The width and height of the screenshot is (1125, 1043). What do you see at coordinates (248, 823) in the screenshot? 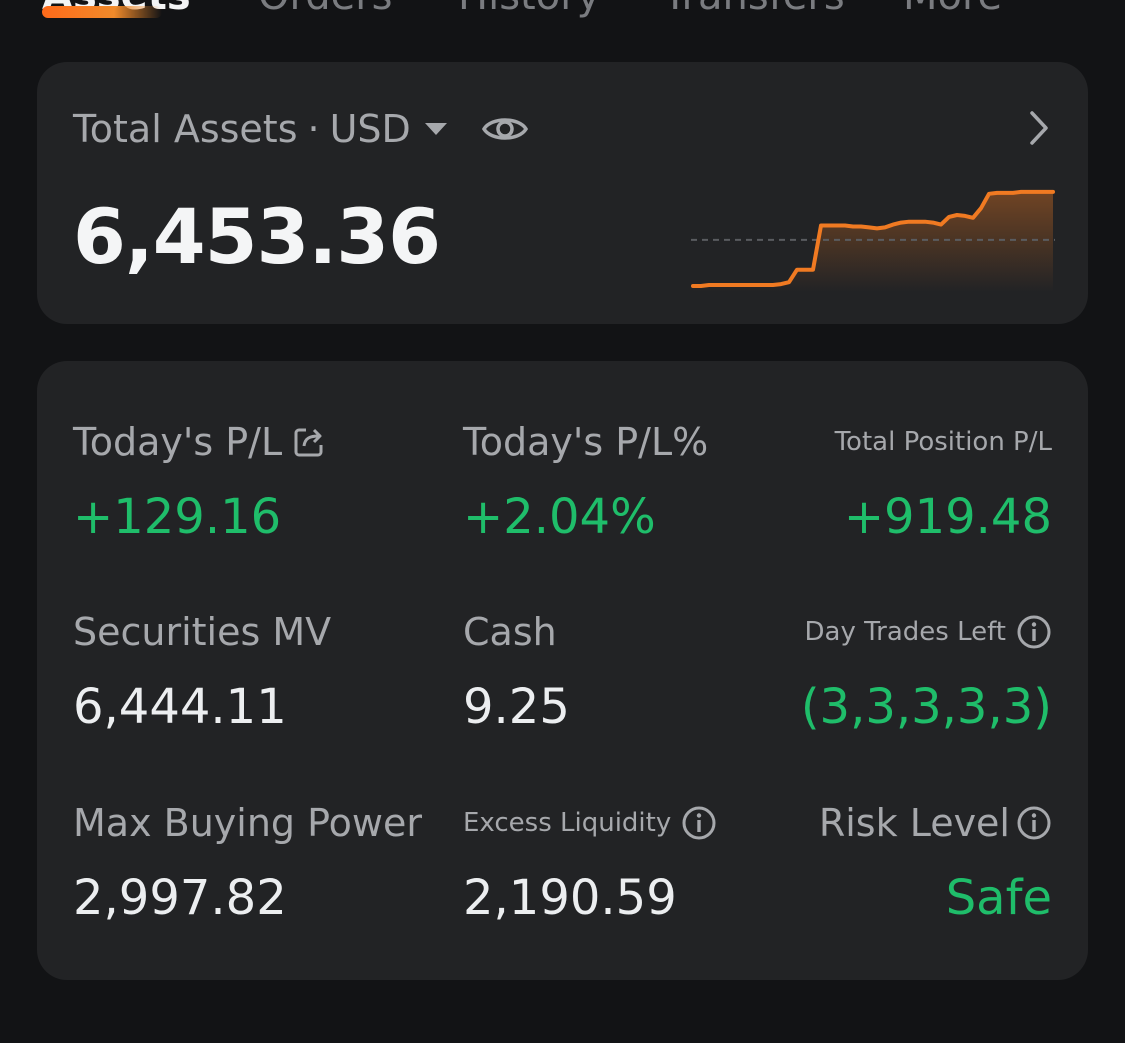
I see `max-buying-power-label: Max Buying Power` at bounding box center [248, 823].